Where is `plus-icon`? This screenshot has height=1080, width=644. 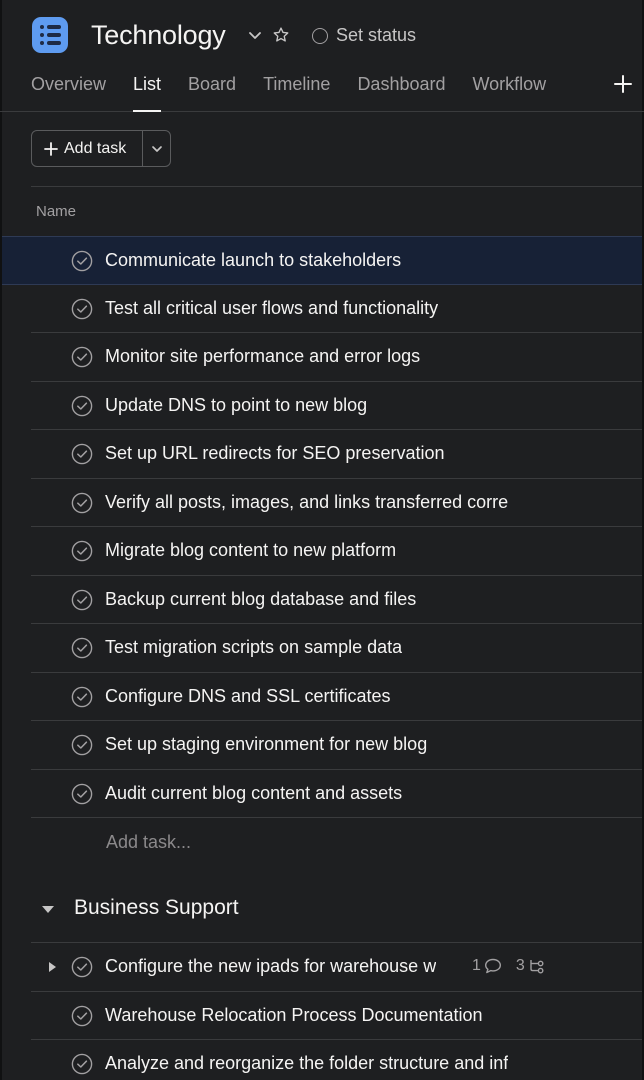
plus-icon is located at coordinates (51, 148).